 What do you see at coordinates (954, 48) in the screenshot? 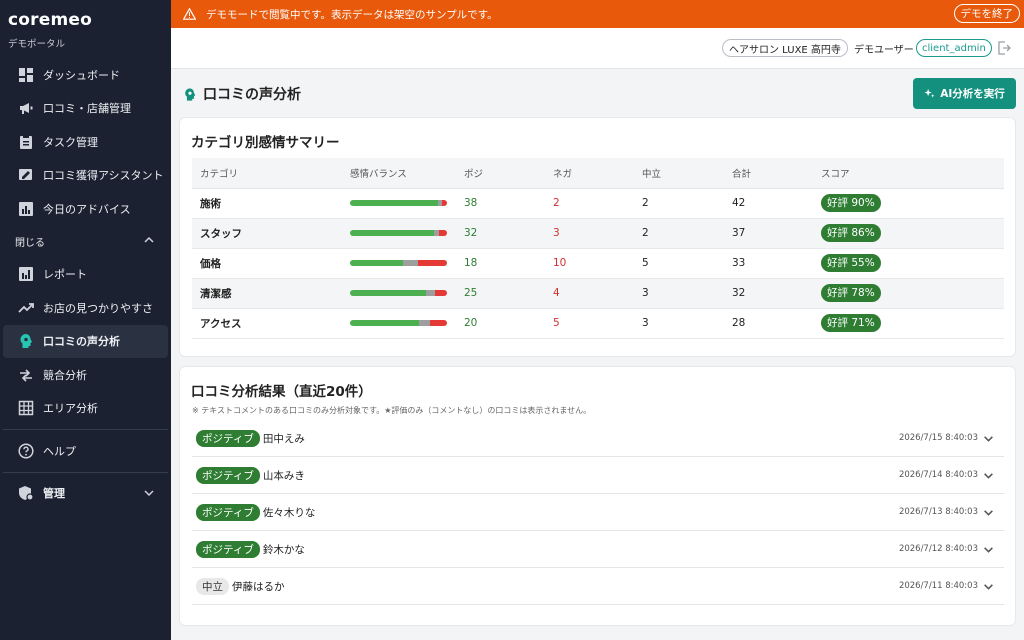
I see `user-id-chip: client_admin` at bounding box center [954, 48].